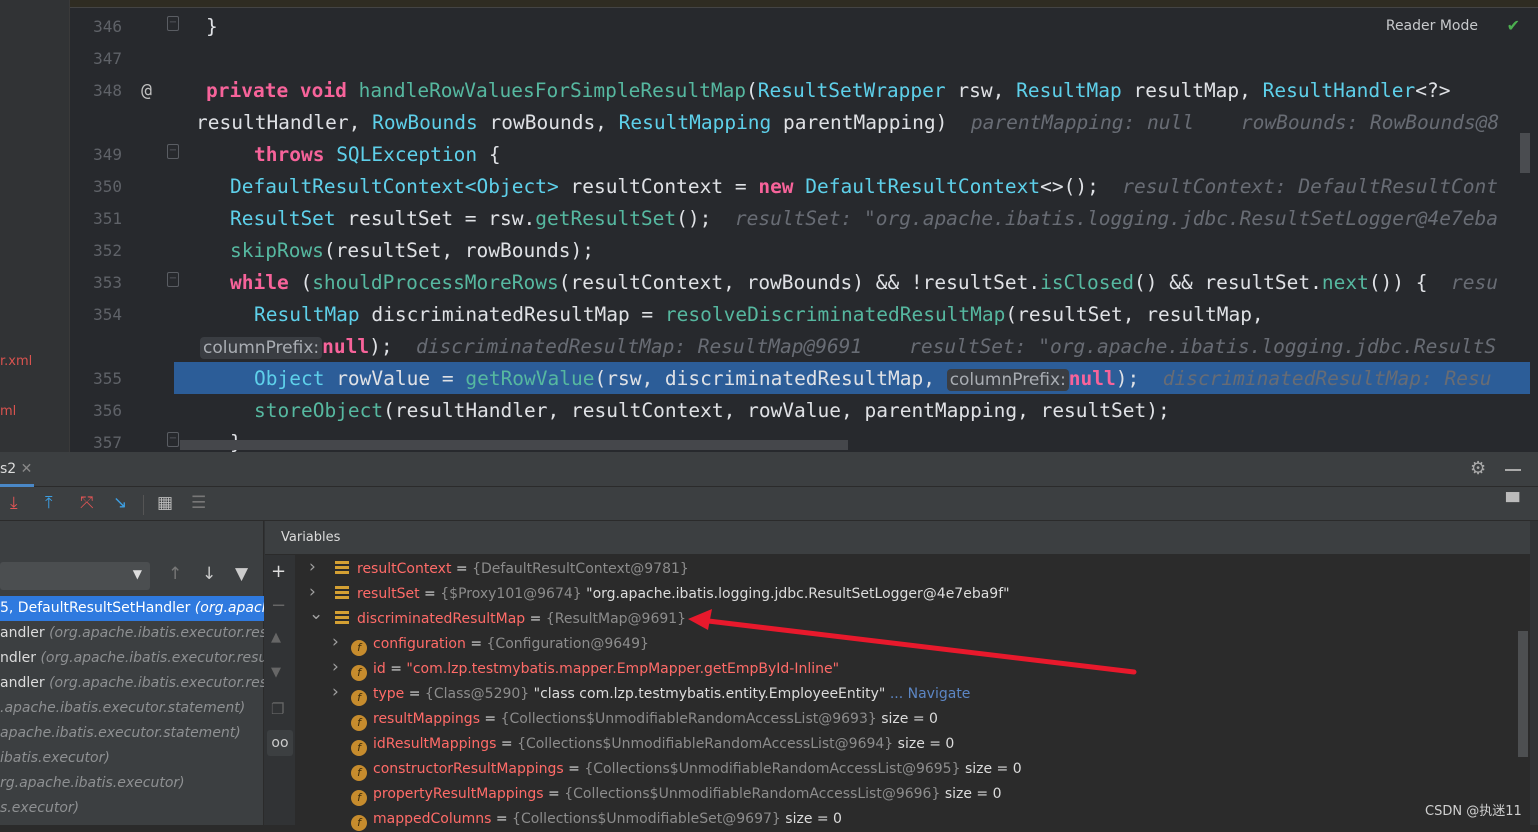 The height and width of the screenshot is (832, 1538). What do you see at coordinates (407, 154) in the screenshot?
I see `code-token: SQLException` at bounding box center [407, 154].